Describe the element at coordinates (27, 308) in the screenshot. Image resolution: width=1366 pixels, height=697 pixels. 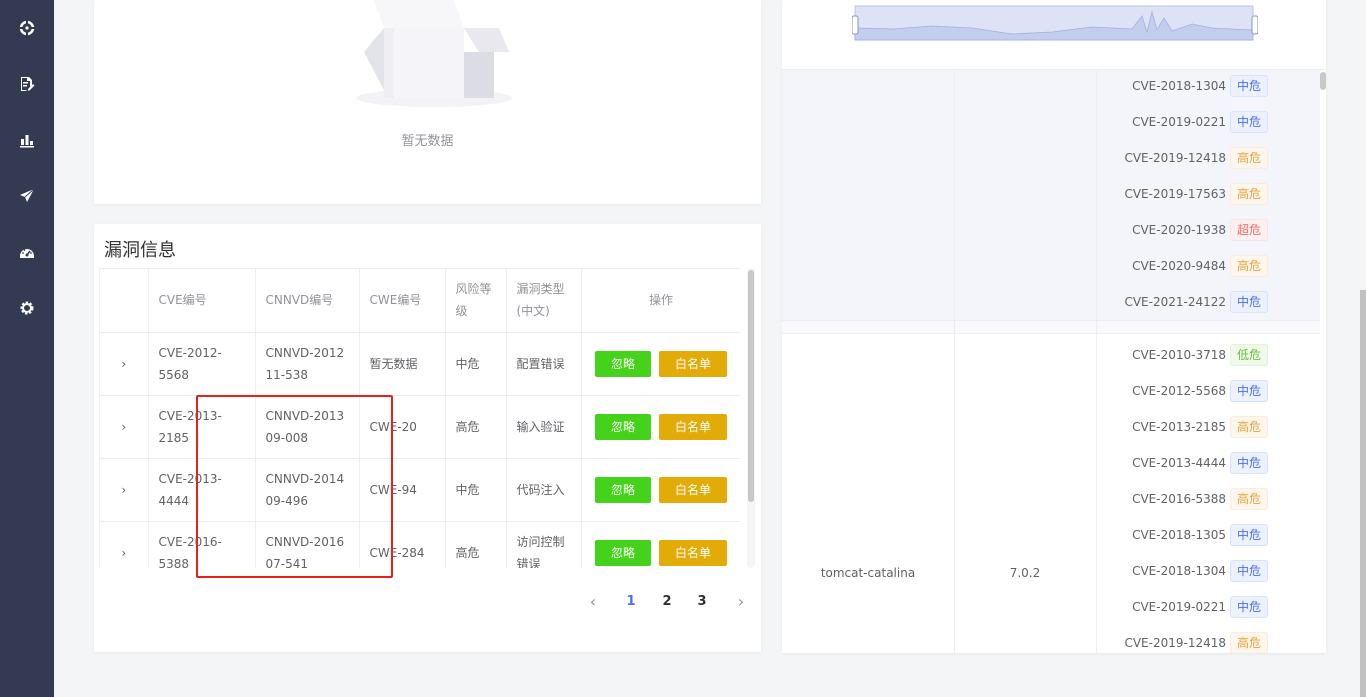
I see `settings-gear-icon` at that location.